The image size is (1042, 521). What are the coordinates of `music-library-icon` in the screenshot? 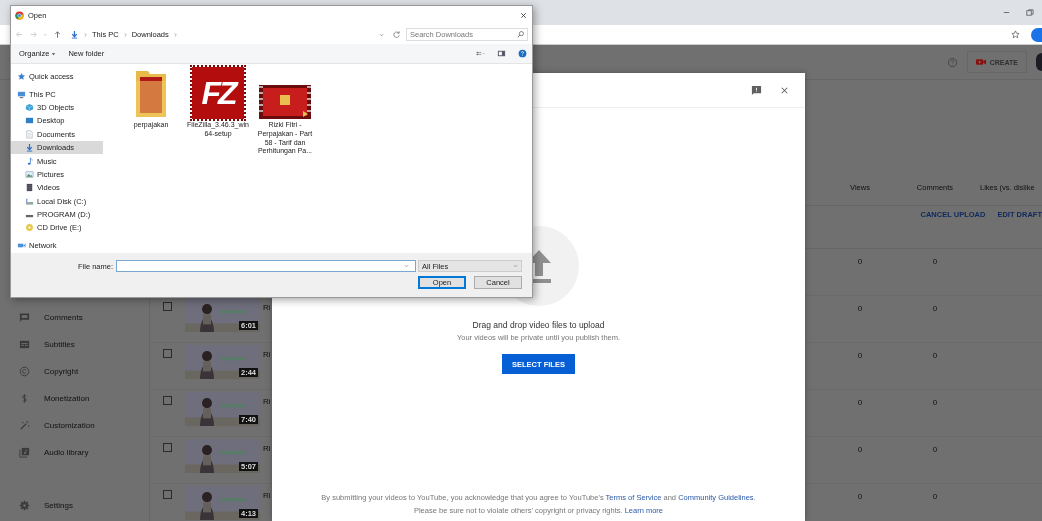 It's located at (24, 452).